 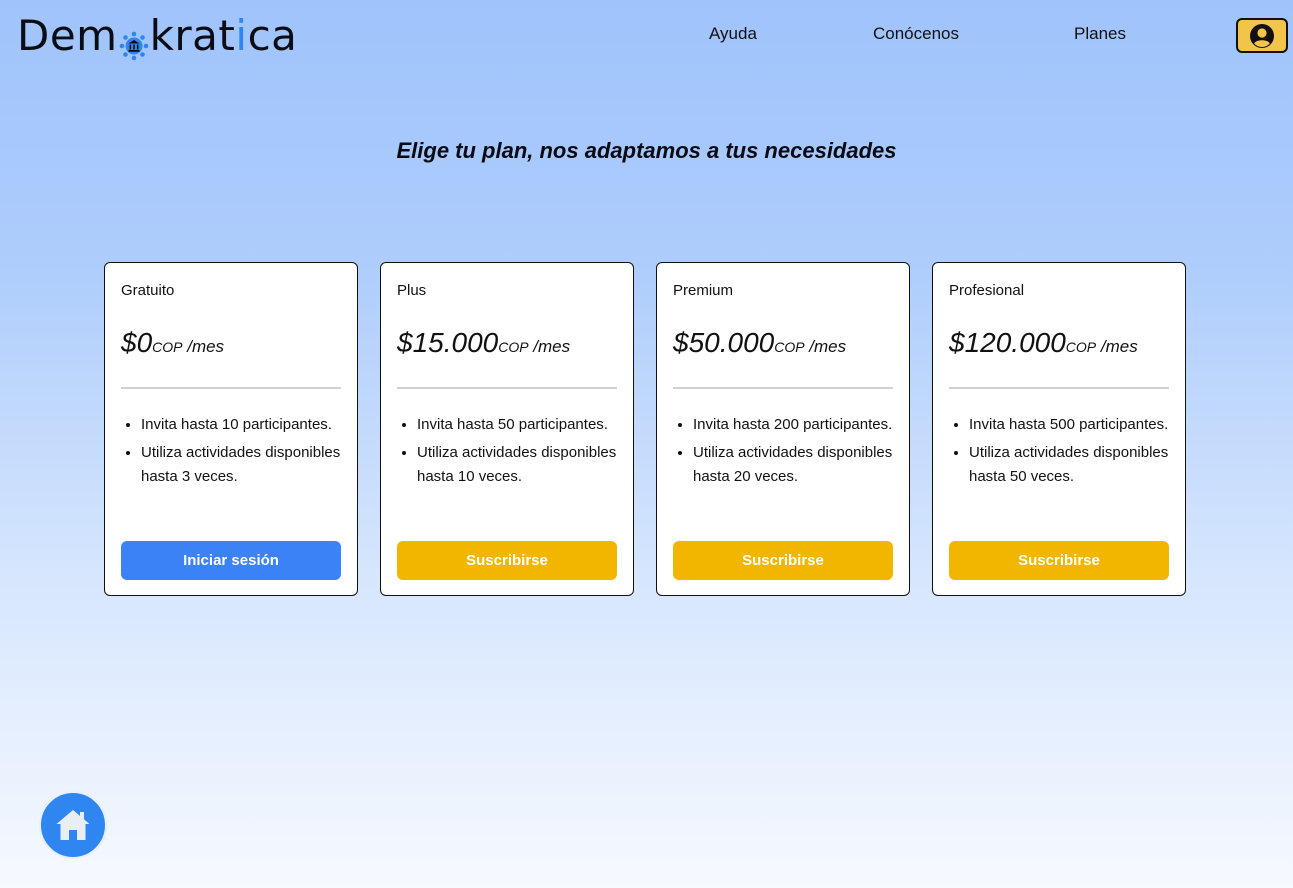 I want to click on price-amount: $15.000, so click(x=448, y=342).